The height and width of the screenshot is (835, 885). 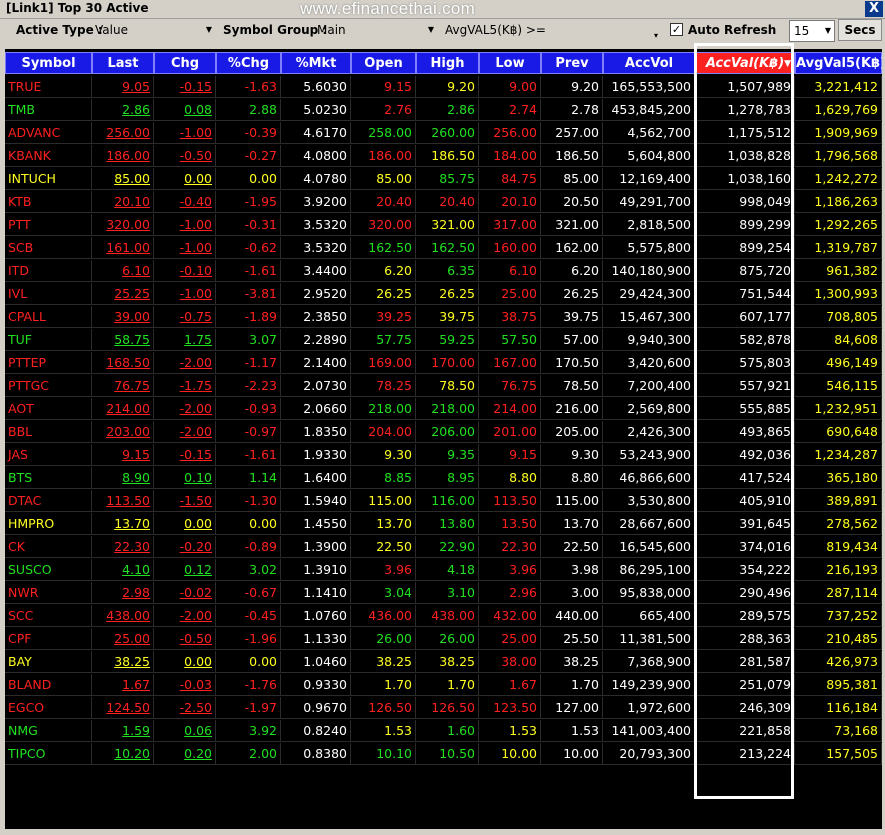 I want to click on cell-chg: -0.40, so click(x=185, y=202).